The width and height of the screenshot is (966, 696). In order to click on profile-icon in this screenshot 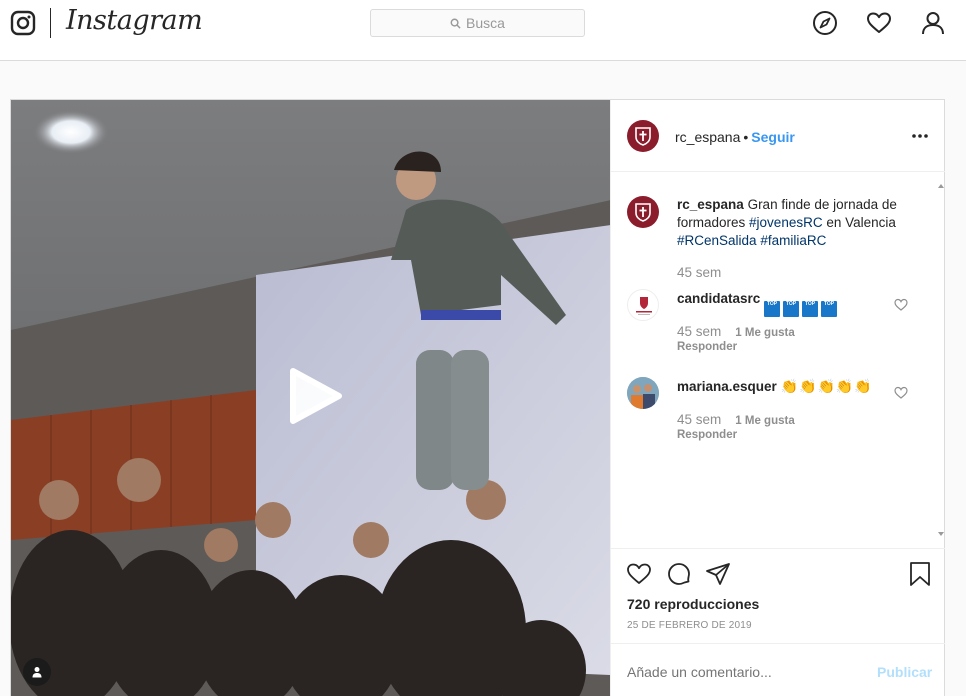, I will do `click(933, 23)`.